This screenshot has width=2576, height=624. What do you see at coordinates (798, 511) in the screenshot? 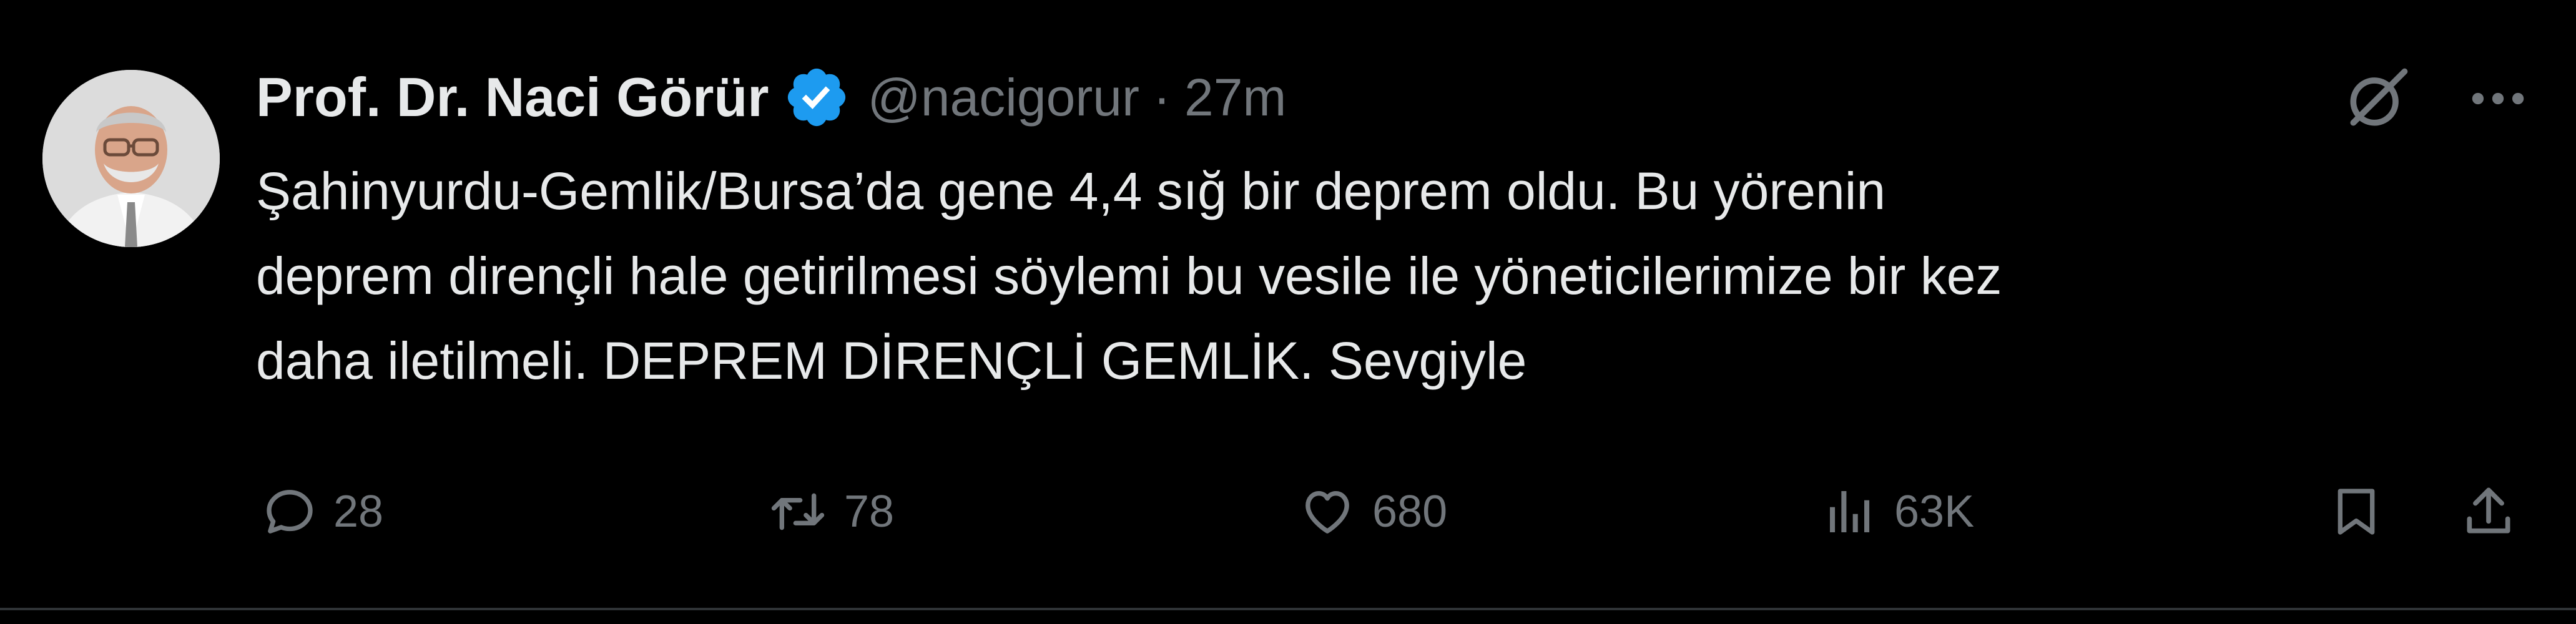
I see `retweet-icon` at bounding box center [798, 511].